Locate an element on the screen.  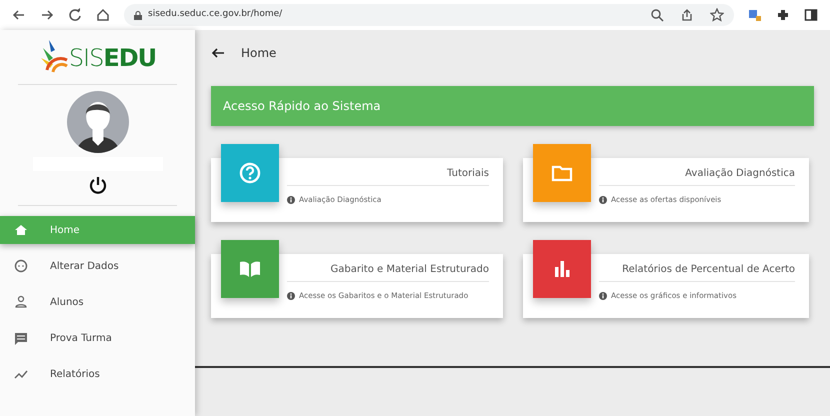
logo-text: SISEDU is located at coordinates (112, 58).